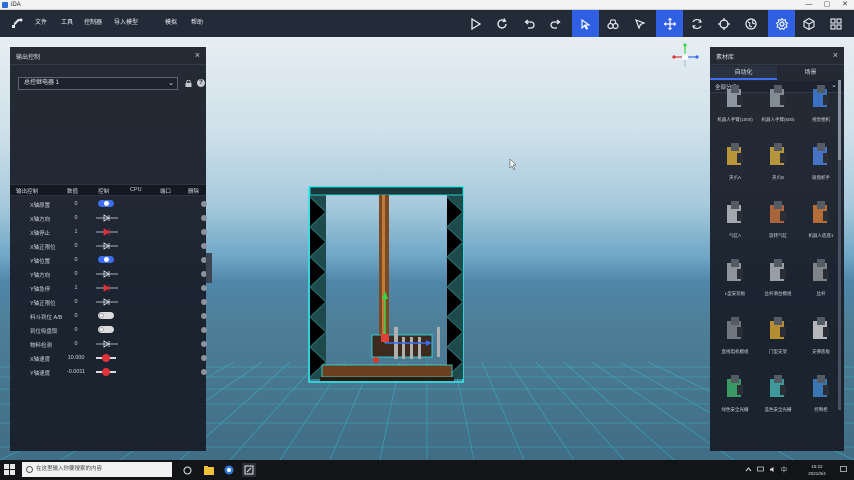 Image resolution: width=854 pixels, height=480 pixels. Describe the element at coordinates (817, 470) in the screenshot. I see `system-clock: 15:22 2021/6/4` at that location.